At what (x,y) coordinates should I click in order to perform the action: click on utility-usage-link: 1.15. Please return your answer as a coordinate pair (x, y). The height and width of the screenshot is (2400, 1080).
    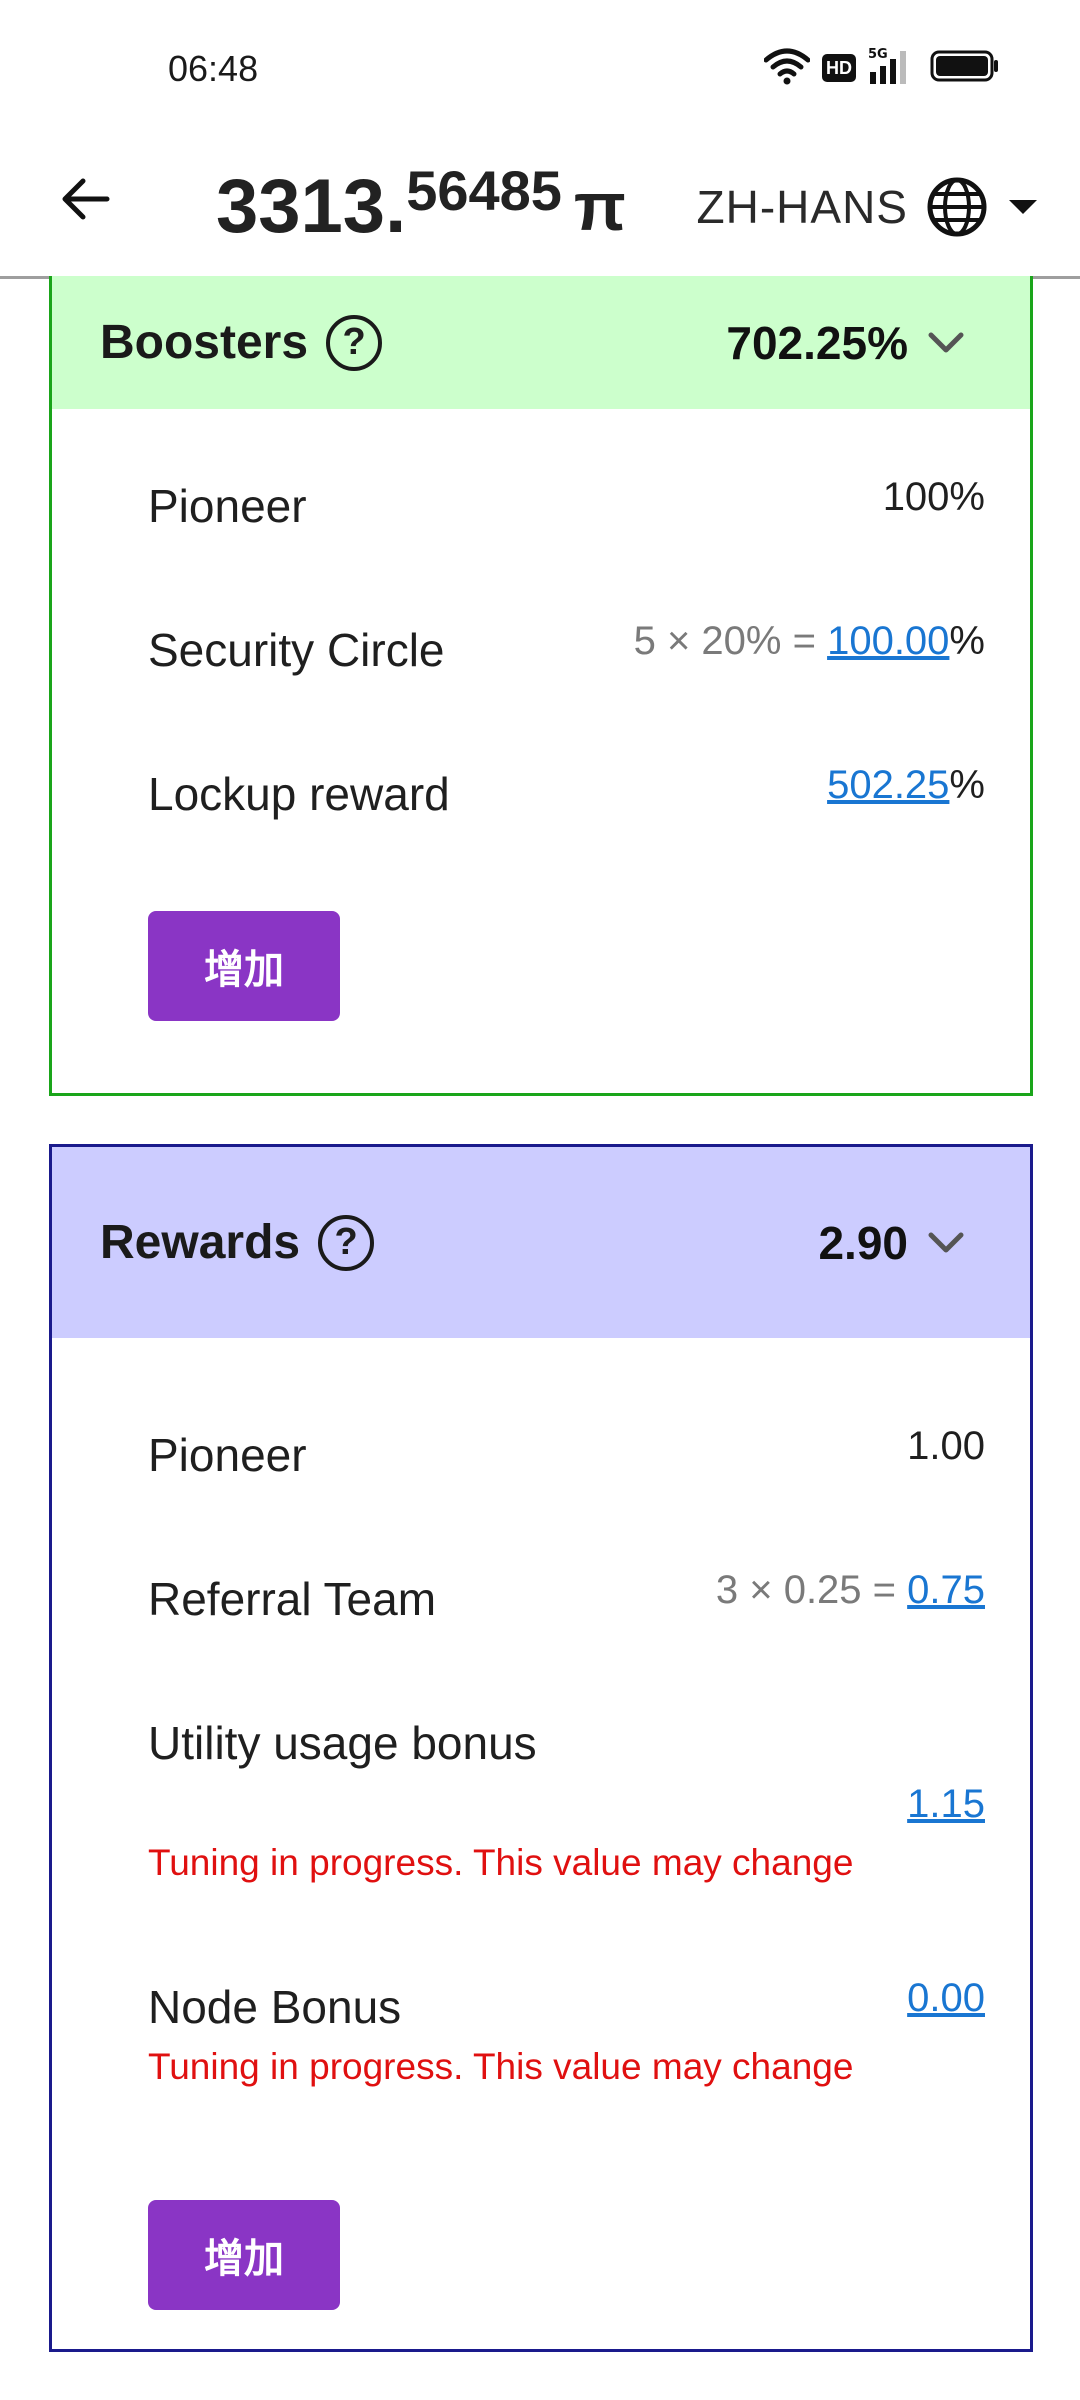
    Looking at the image, I should click on (946, 1804).